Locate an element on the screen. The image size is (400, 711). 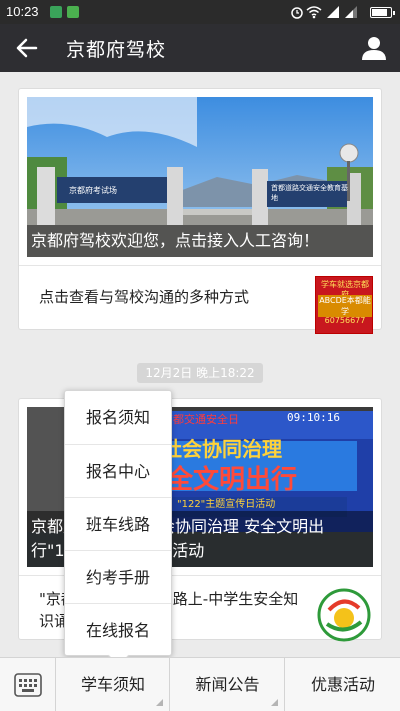
menu-label: 优惠活动 is located at coordinates (342, 684).